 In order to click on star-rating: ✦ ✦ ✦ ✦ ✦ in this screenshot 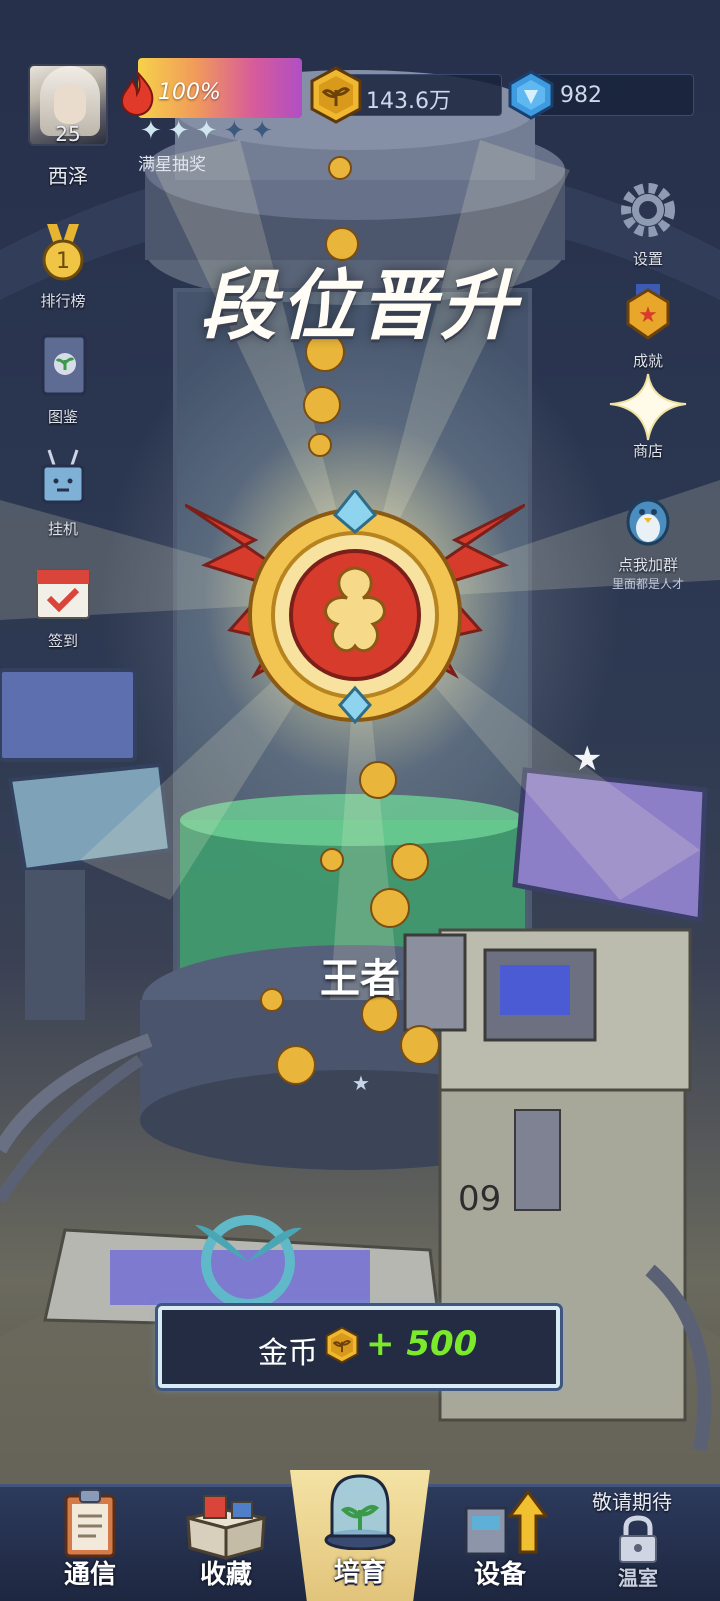, I will do `click(220, 132)`.